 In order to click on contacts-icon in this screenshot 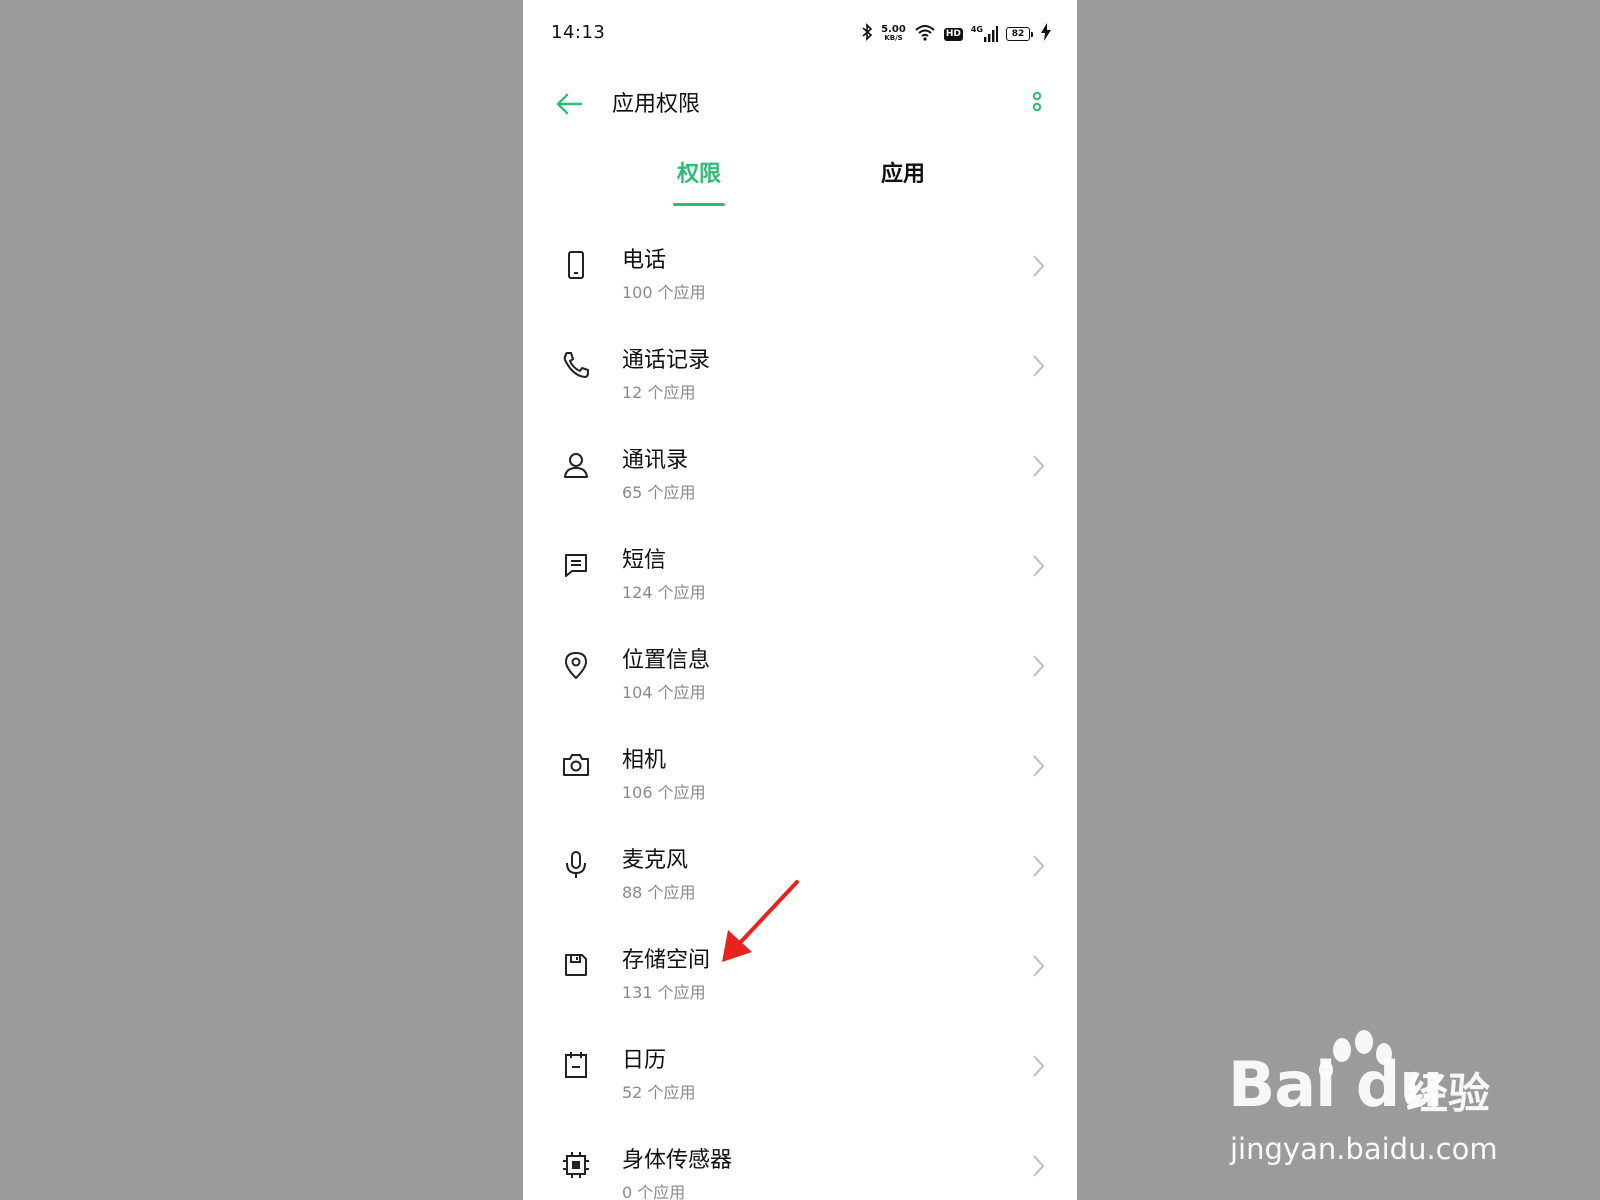, I will do `click(576, 465)`.